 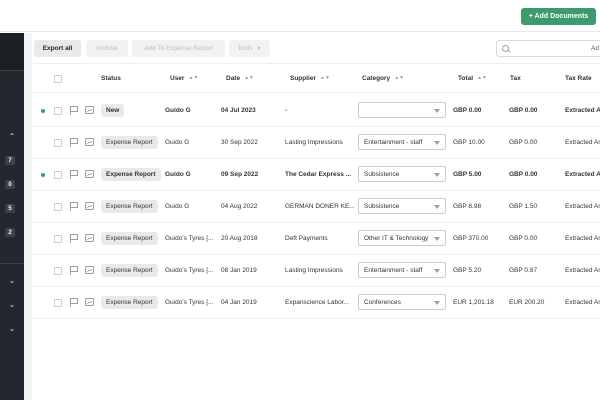 I want to click on sidebar-badge: 0, so click(x=10, y=184).